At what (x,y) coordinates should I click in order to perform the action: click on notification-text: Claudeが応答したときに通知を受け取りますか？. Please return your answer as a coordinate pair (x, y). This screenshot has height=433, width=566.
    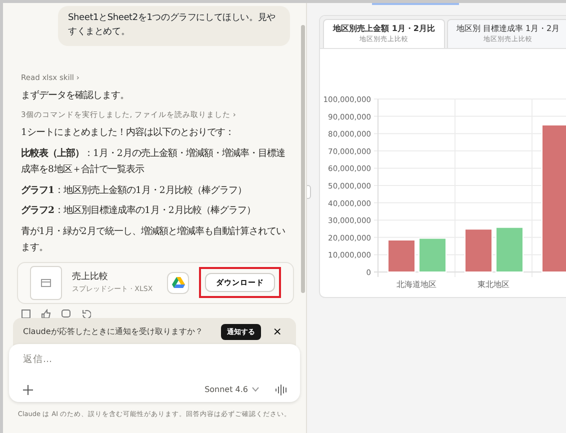
    Looking at the image, I should click on (113, 332).